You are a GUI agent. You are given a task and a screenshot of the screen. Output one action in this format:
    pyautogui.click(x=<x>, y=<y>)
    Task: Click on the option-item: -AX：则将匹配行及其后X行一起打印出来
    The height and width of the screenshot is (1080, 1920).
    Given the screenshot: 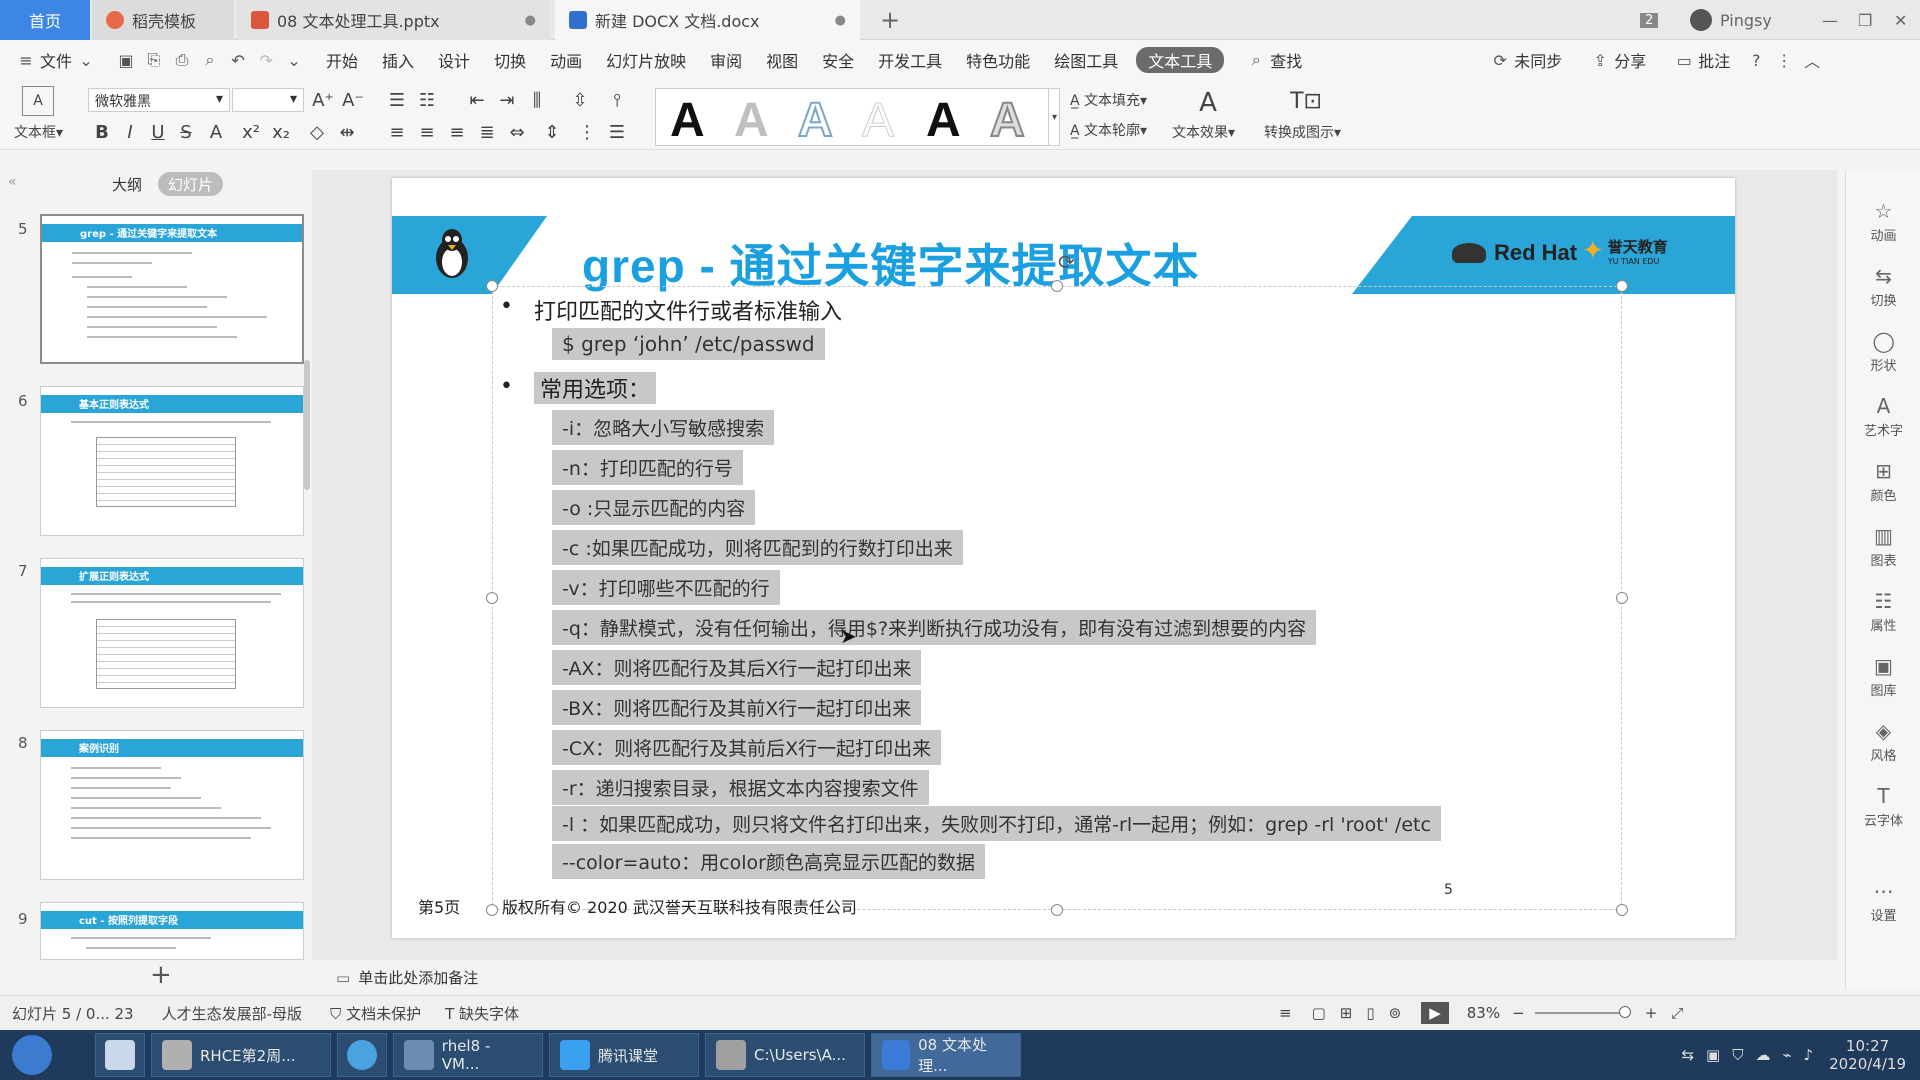 What is the action you would take?
    pyautogui.click(x=737, y=667)
    